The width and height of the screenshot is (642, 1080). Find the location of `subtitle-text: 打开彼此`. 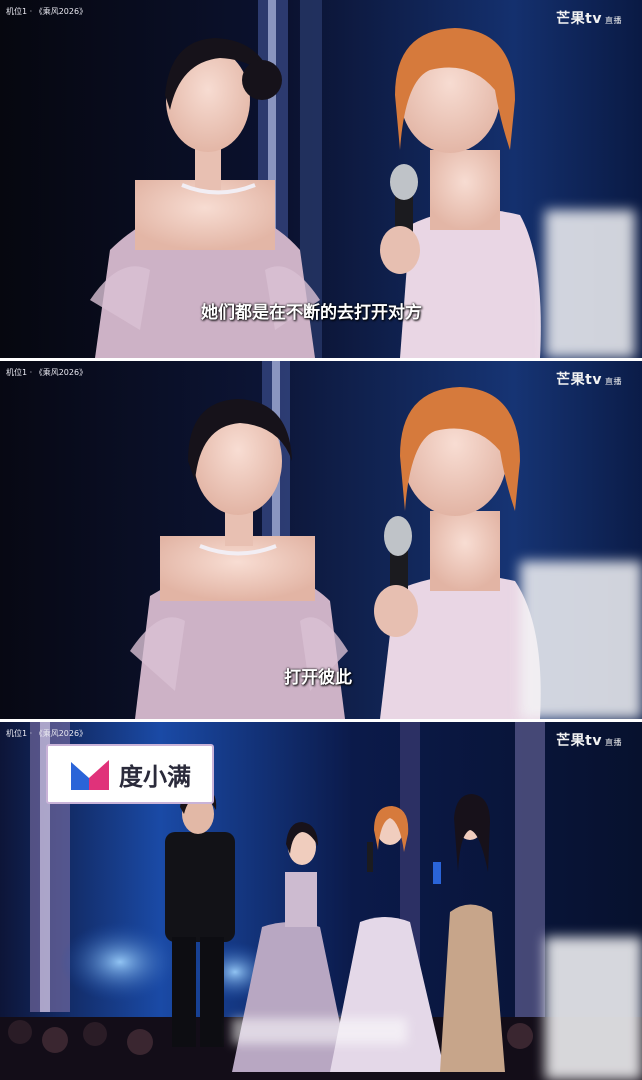

subtitle-text: 打开彼此 is located at coordinates (318, 678).